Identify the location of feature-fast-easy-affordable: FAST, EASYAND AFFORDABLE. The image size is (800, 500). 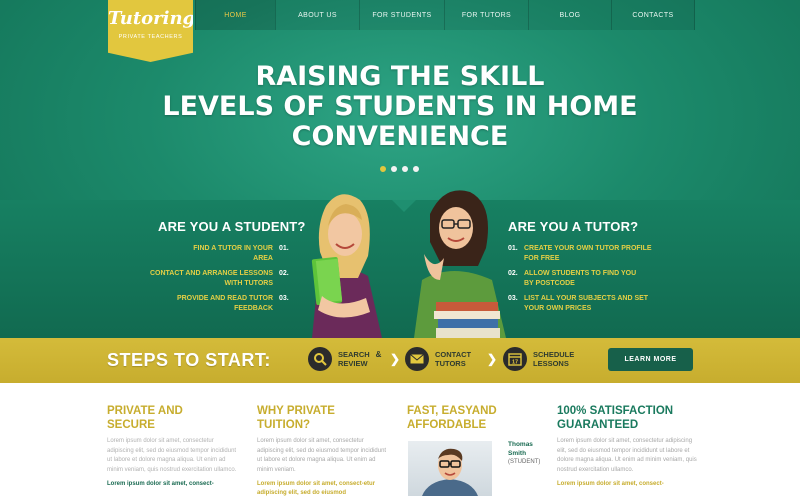
(474, 418).